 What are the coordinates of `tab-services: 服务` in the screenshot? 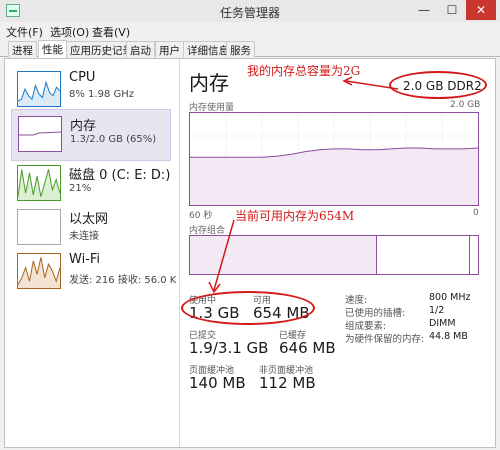 It's located at (240, 49).